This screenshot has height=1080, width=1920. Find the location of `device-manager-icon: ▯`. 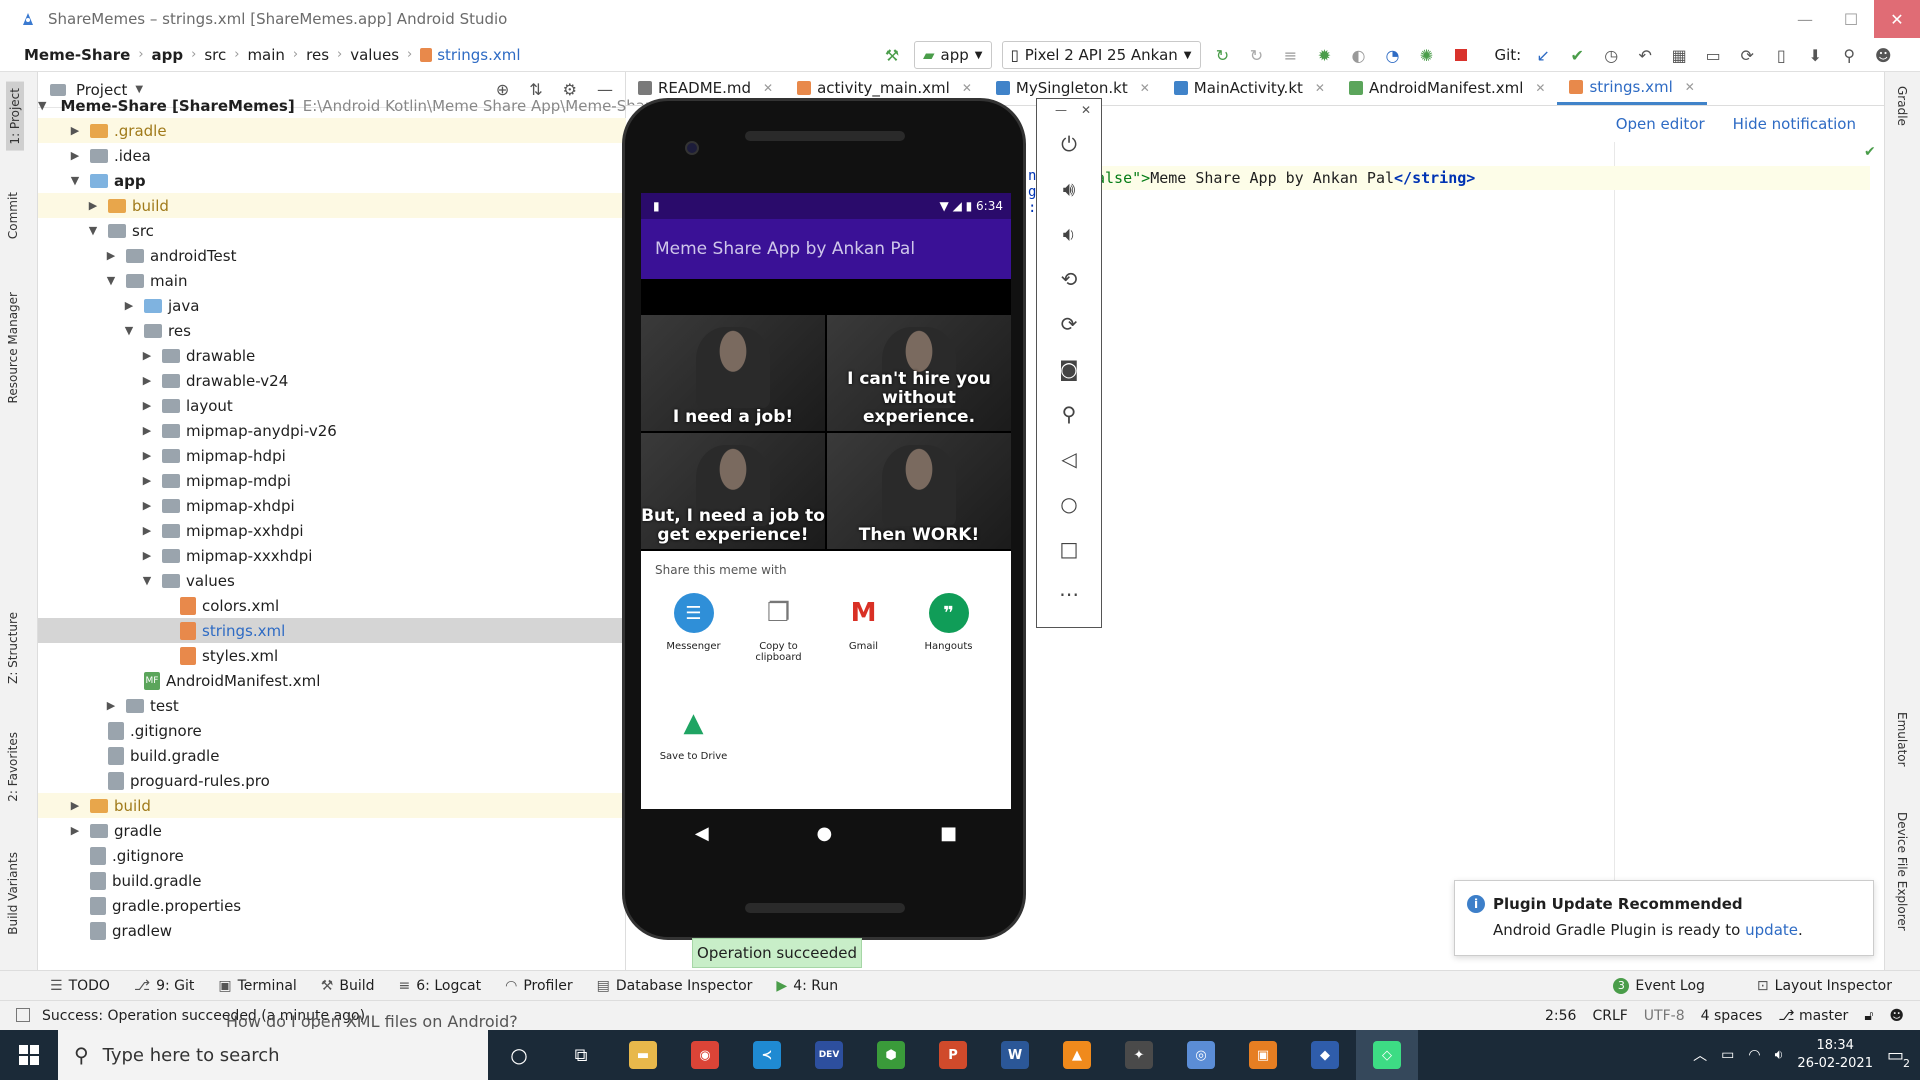

device-manager-icon: ▯ is located at coordinates (1781, 55).